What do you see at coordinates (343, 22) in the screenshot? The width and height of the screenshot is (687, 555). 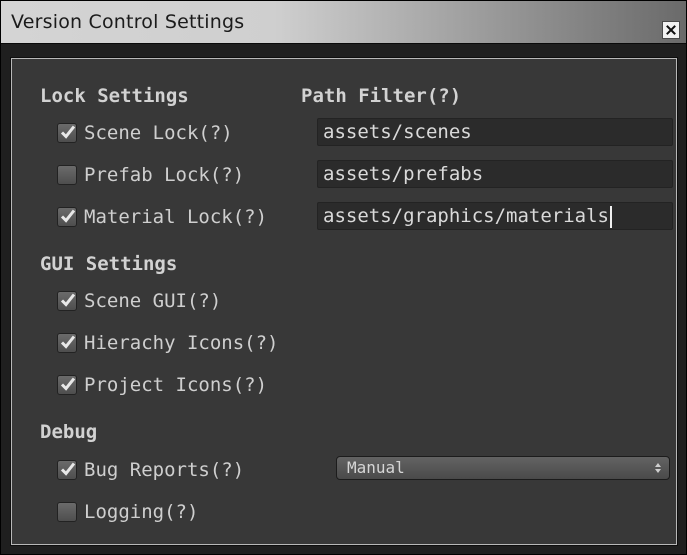 I see `title-bar: Version Control Settings` at bounding box center [343, 22].